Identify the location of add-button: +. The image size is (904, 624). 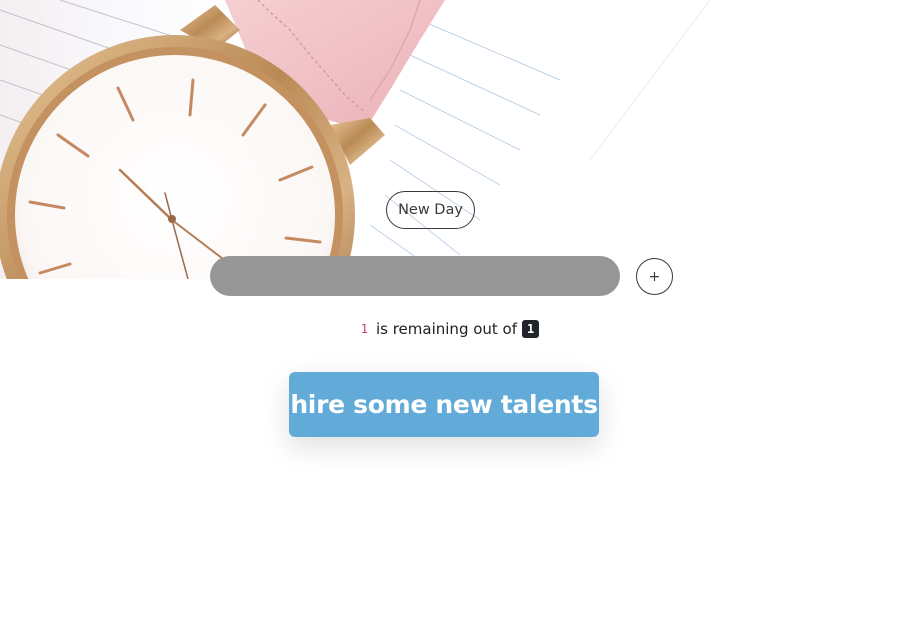
(654, 276).